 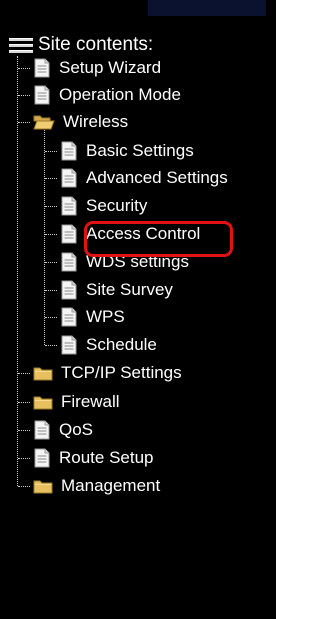 I want to click on nav-item-site-survey: Site Survey, so click(x=116, y=290).